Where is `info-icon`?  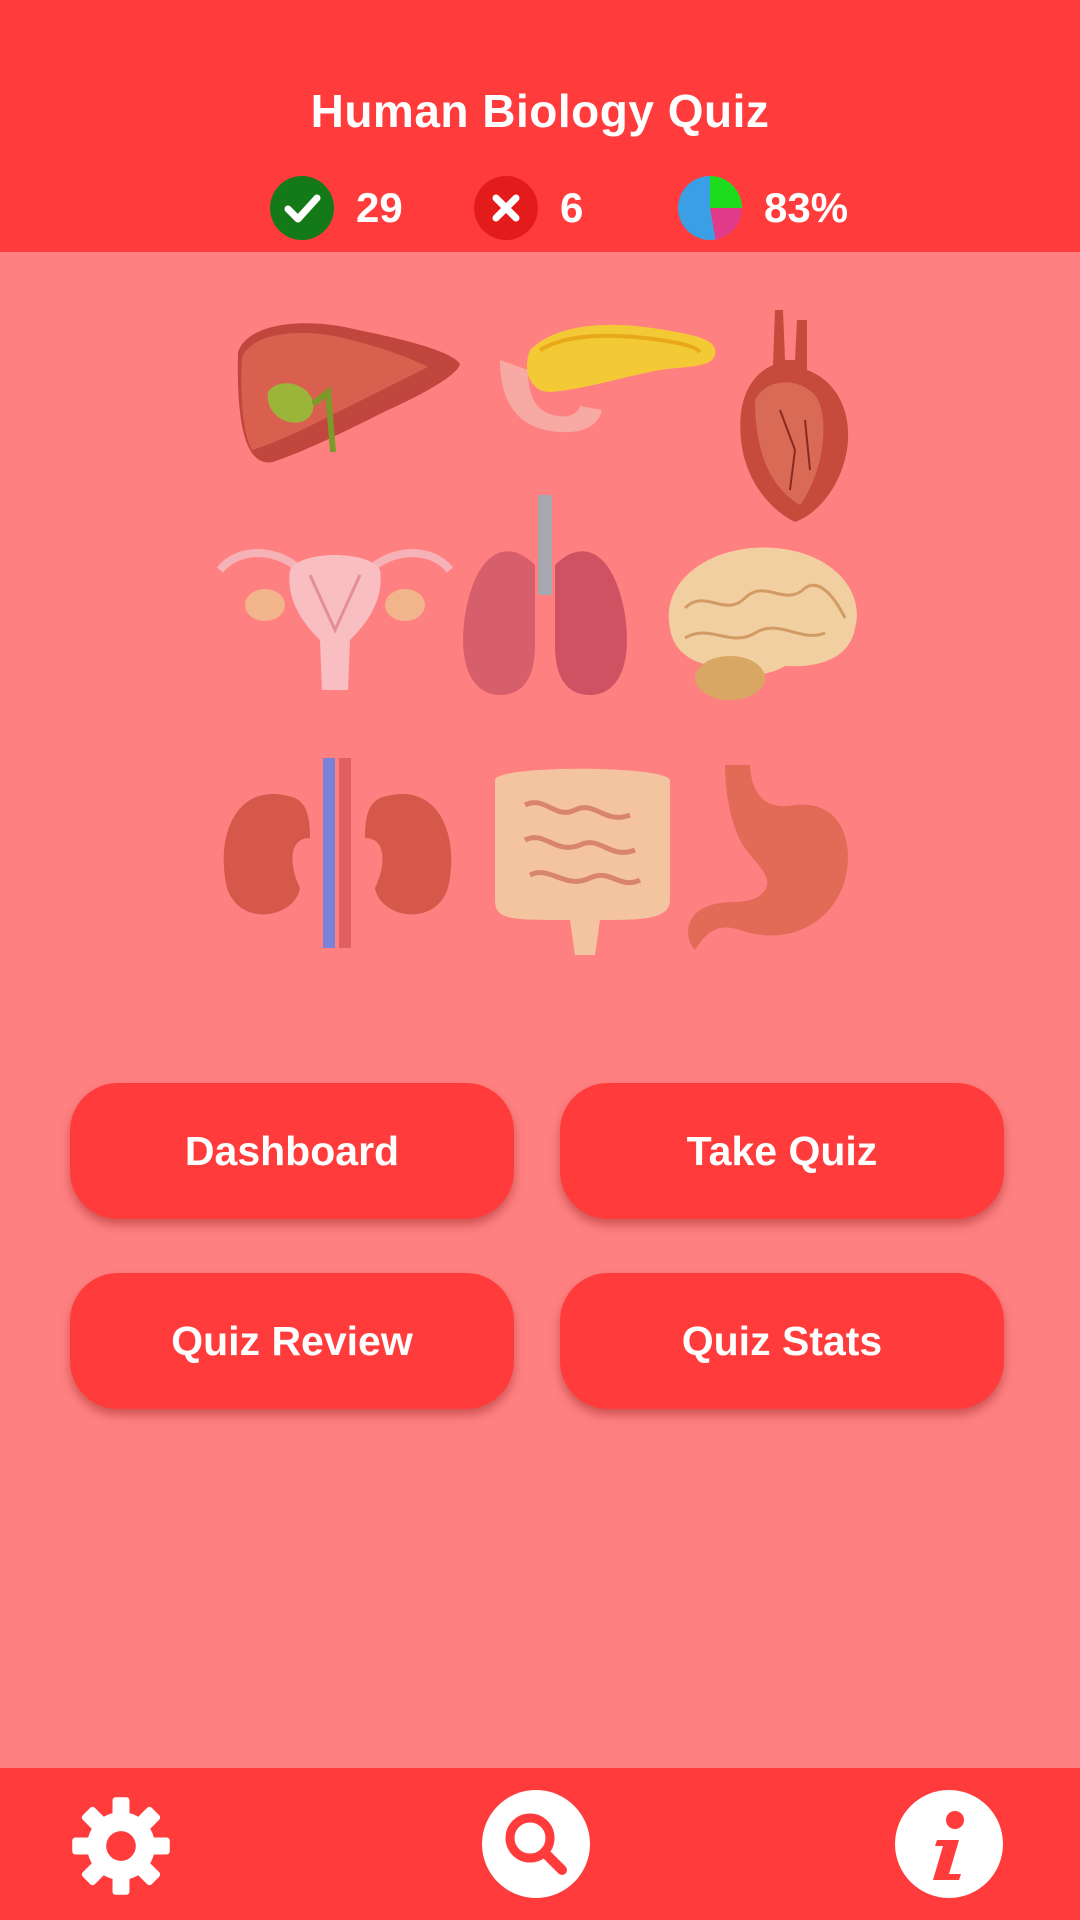 info-icon is located at coordinates (949, 1844).